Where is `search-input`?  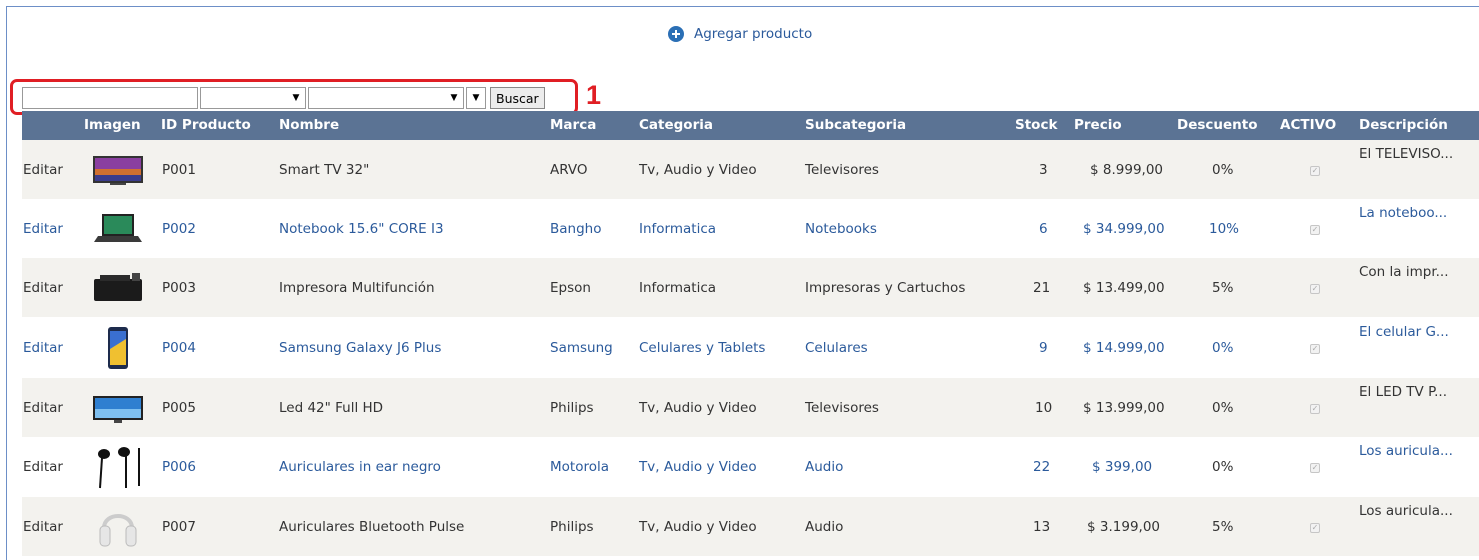
search-input is located at coordinates (110, 98).